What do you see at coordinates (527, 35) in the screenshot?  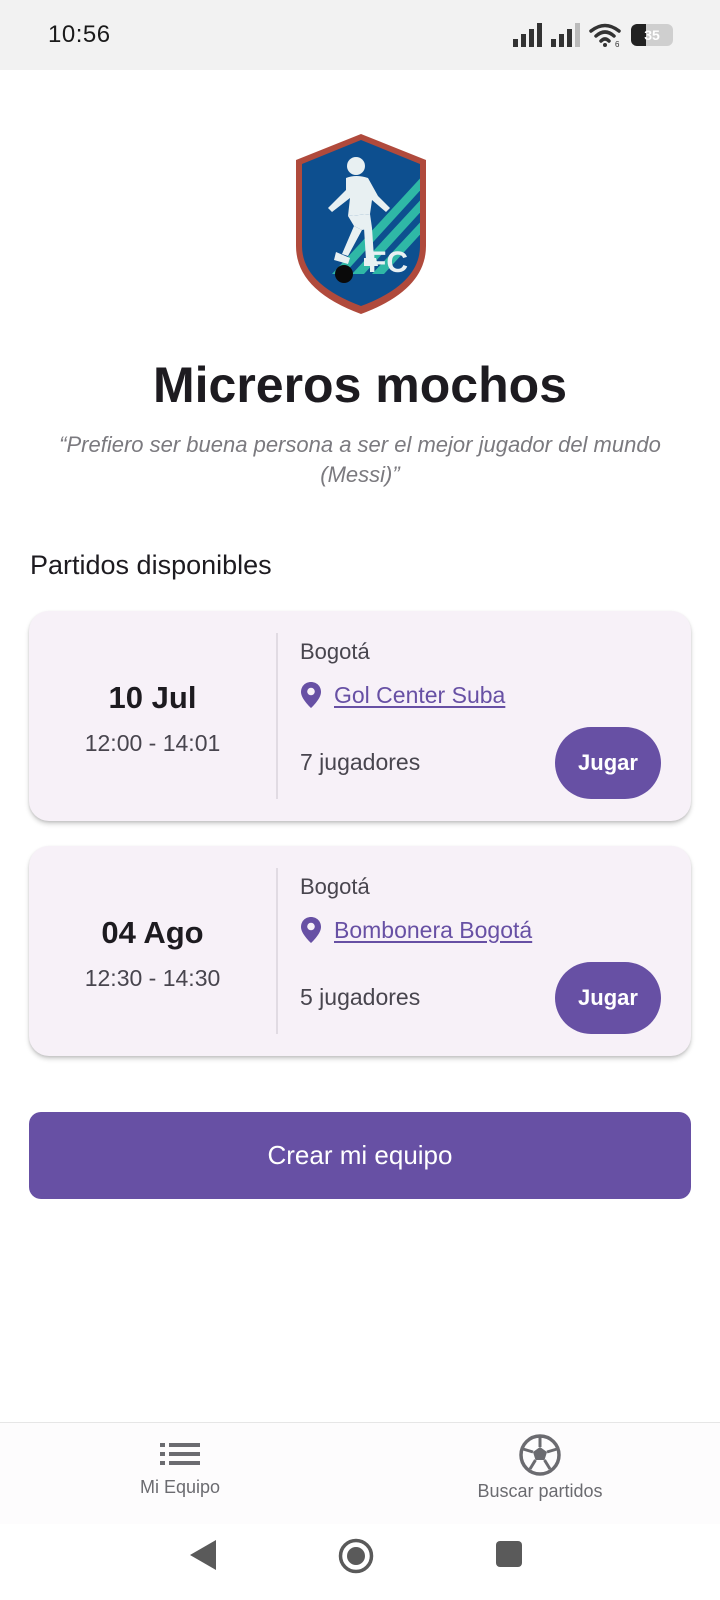 I see `signal-icon` at bounding box center [527, 35].